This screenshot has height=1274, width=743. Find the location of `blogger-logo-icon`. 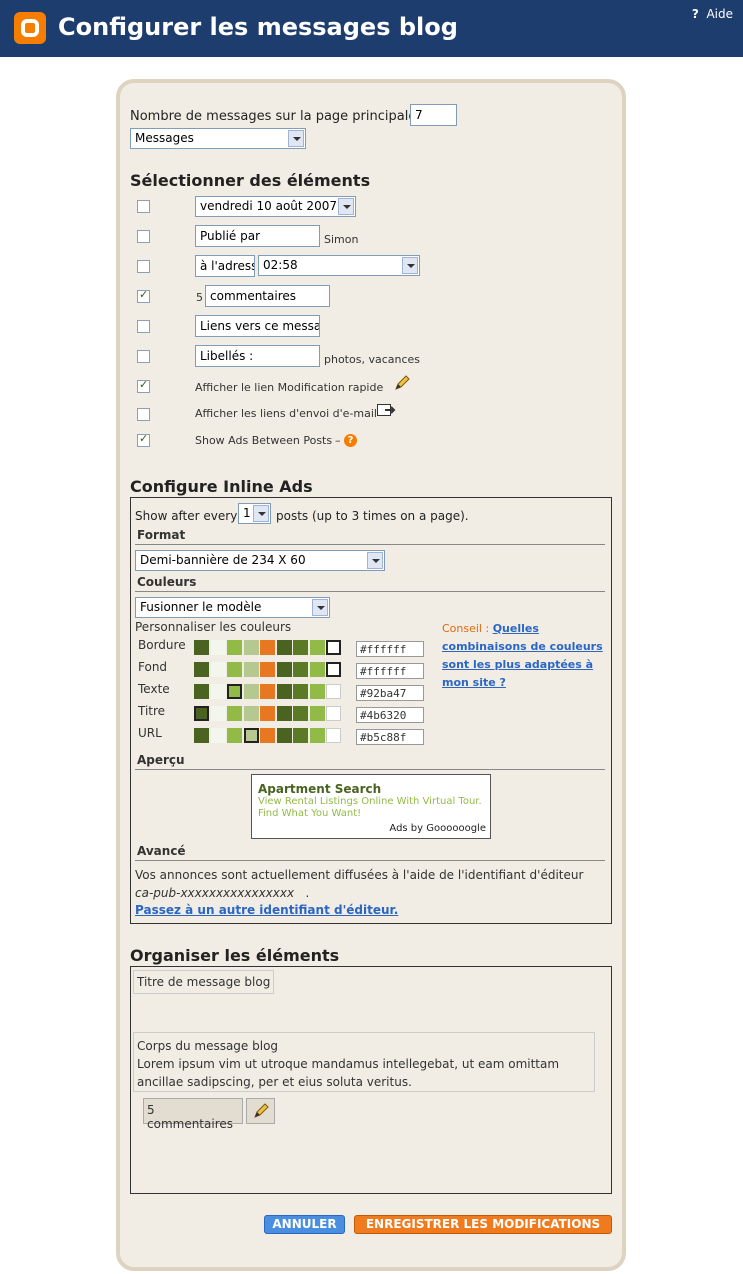

blogger-logo-icon is located at coordinates (30, 28).